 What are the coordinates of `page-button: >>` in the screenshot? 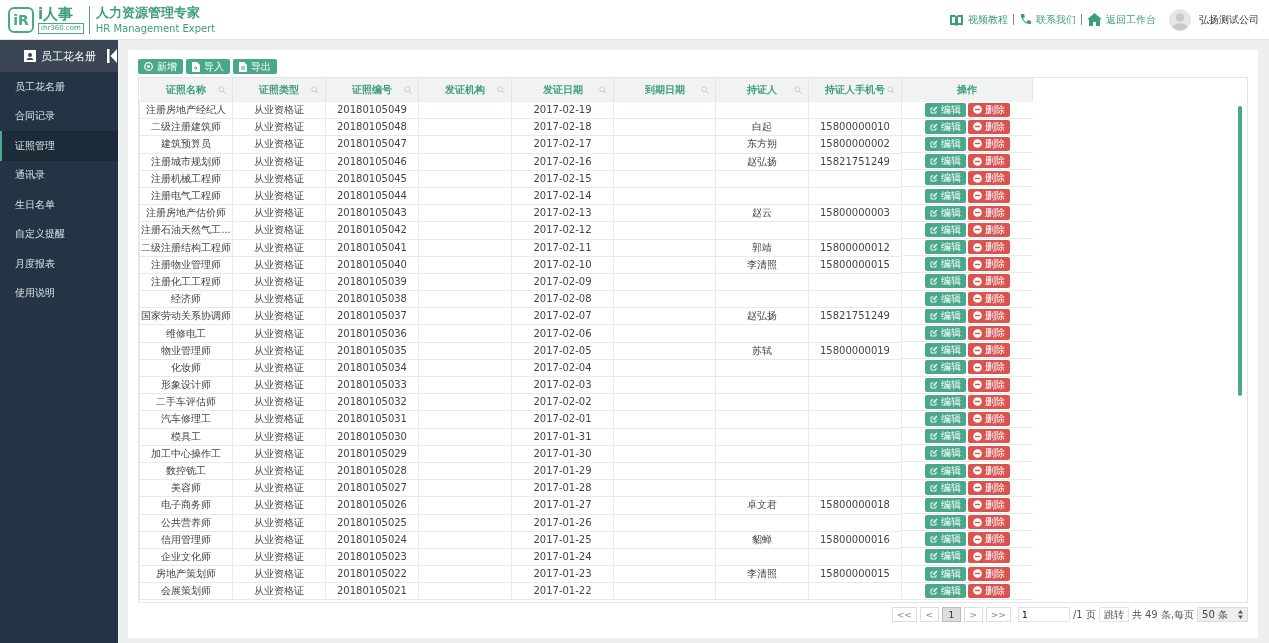 It's located at (998, 614).